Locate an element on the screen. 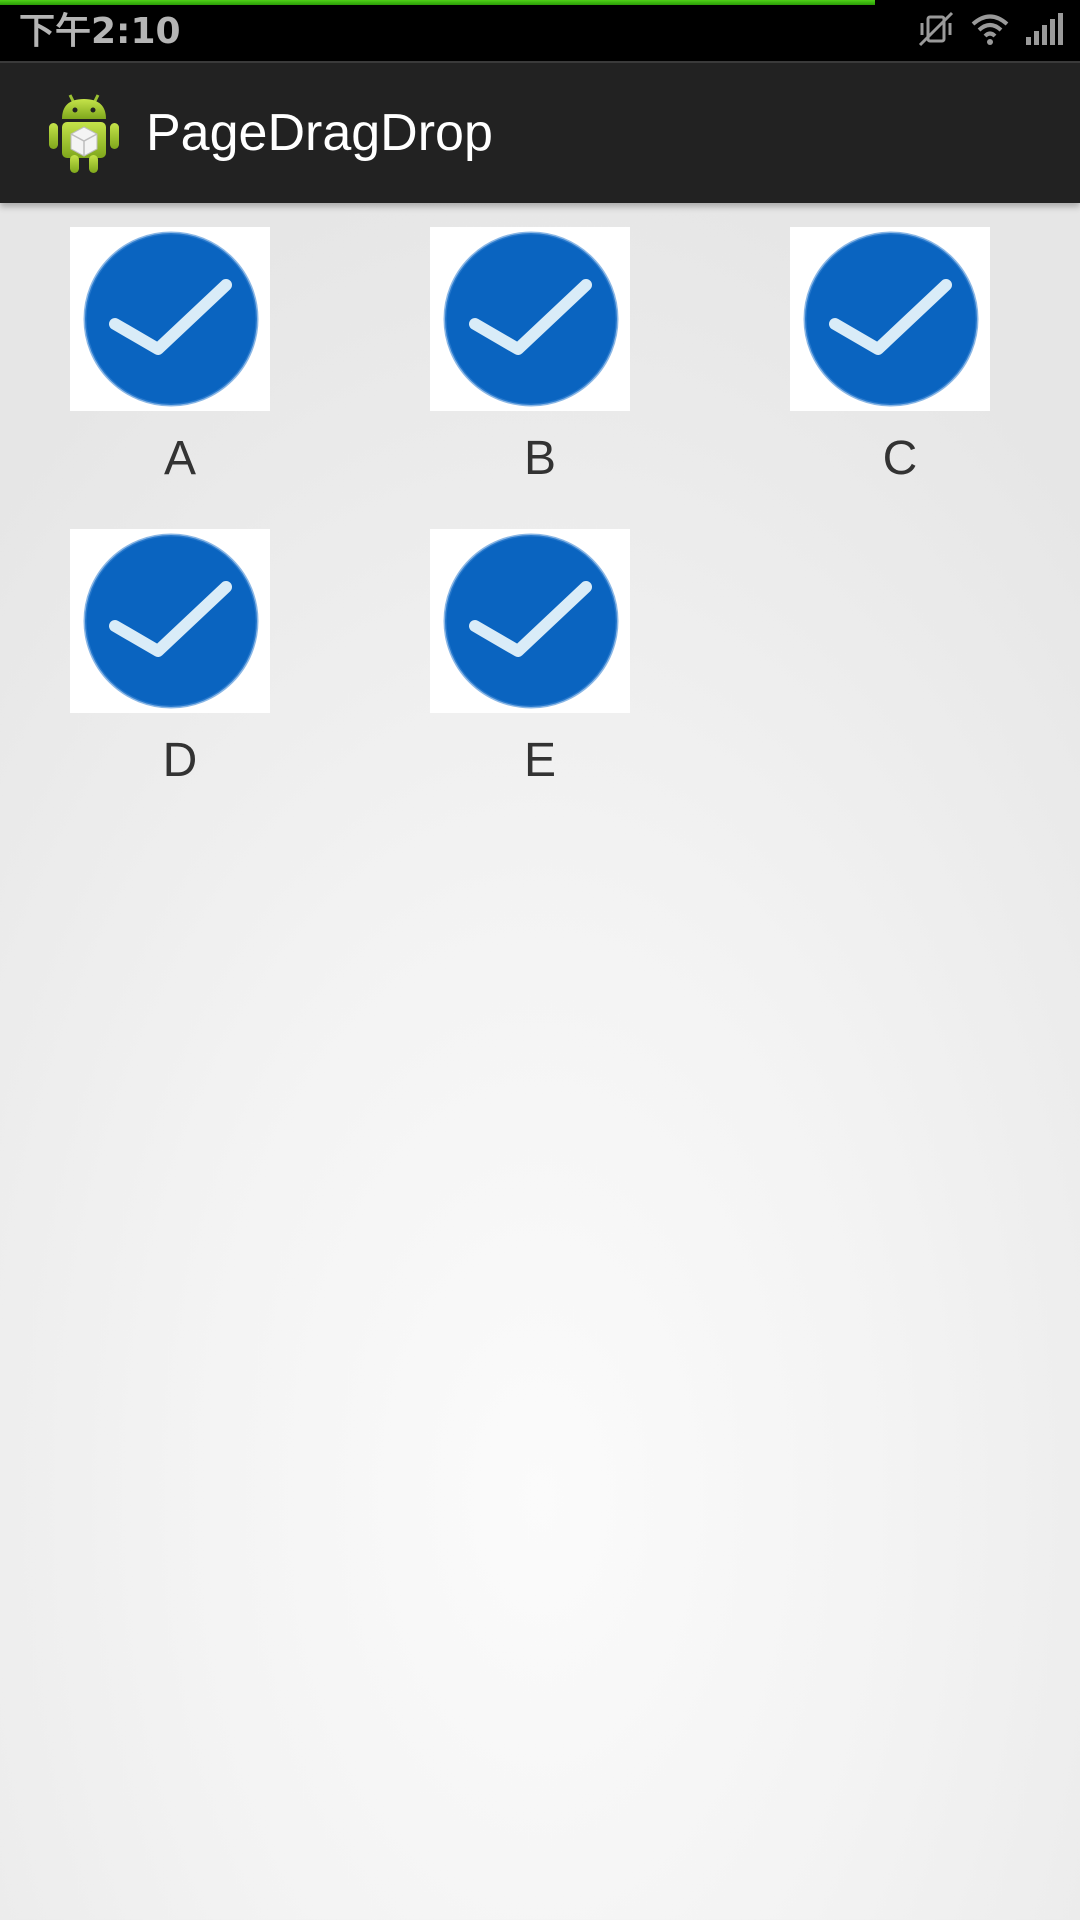 The height and width of the screenshot is (1920, 1080). grid-item-label: D is located at coordinates (180, 760).